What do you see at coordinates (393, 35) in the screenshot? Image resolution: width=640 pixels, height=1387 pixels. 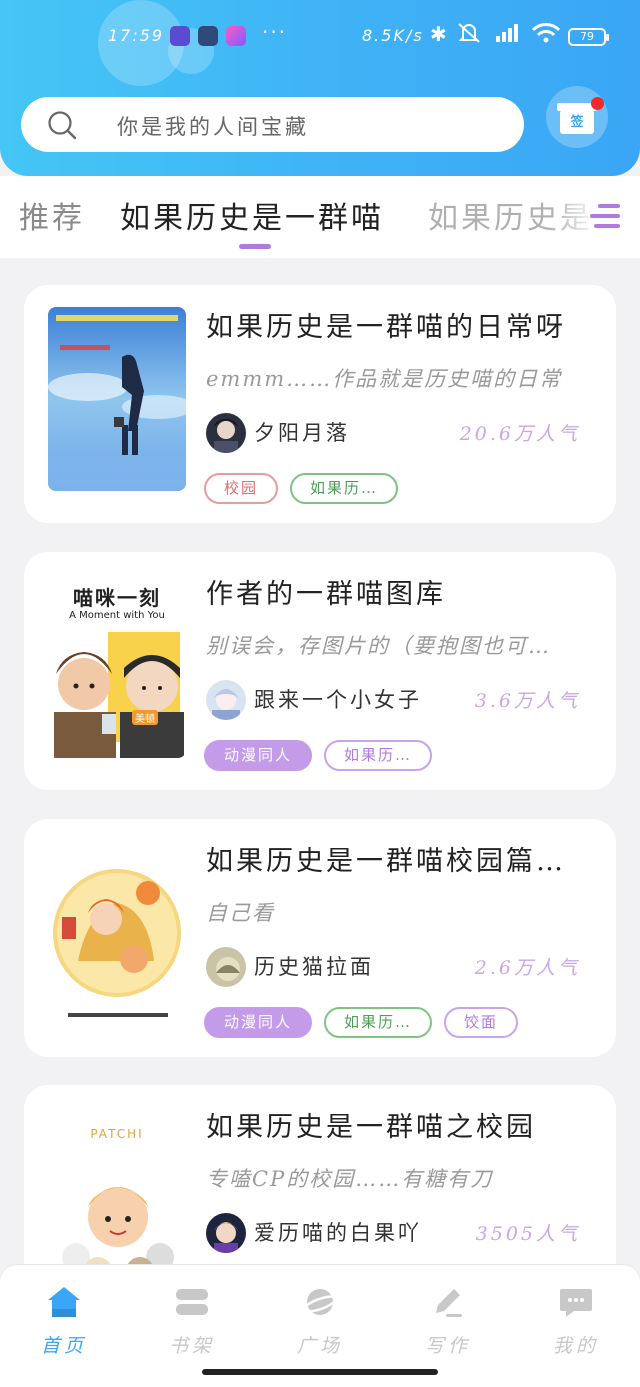 I see `network-speed: 8.5K/s` at bounding box center [393, 35].